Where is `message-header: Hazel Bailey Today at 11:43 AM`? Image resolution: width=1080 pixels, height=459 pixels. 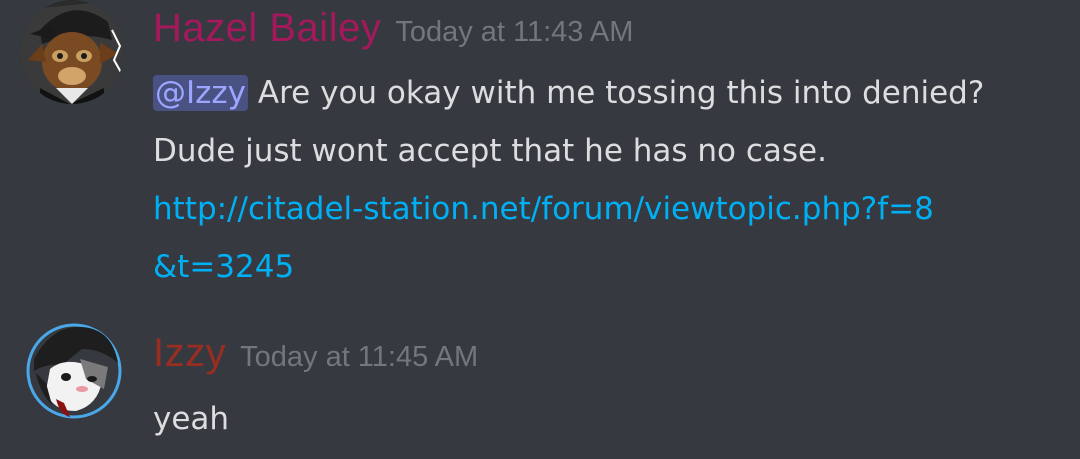
message-header: Hazel Bailey Today at 11:43 AM is located at coordinates (393, 28).